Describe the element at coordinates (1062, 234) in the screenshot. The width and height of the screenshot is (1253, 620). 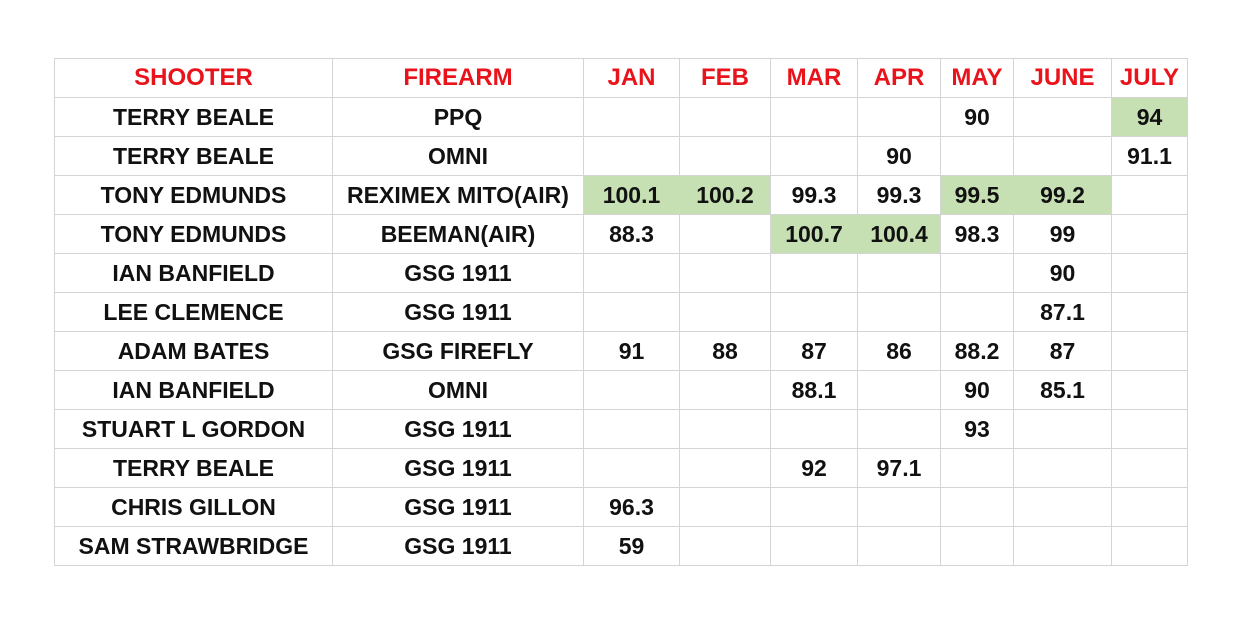
I see `score-cell-june: 99` at that location.